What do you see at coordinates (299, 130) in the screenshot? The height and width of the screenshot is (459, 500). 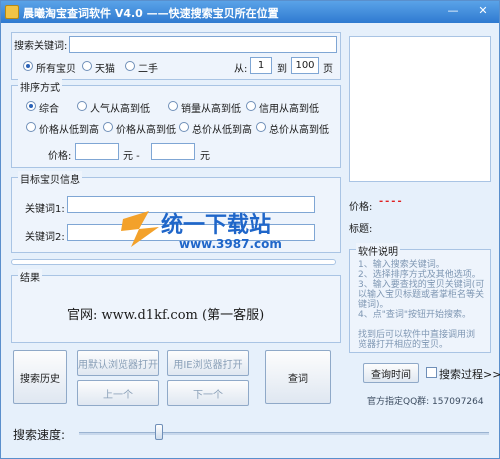 I see `sort-total-desc-label: 总价从高到低` at bounding box center [299, 130].